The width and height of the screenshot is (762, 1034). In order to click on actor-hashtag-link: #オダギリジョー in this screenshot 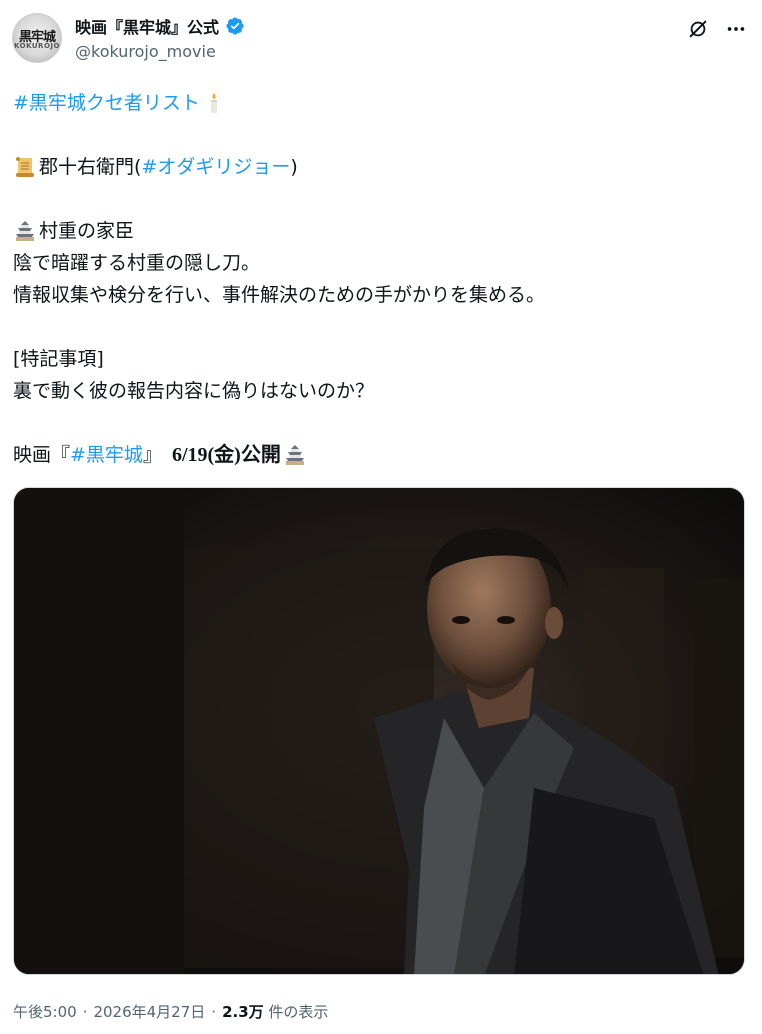, I will do `click(215, 167)`.